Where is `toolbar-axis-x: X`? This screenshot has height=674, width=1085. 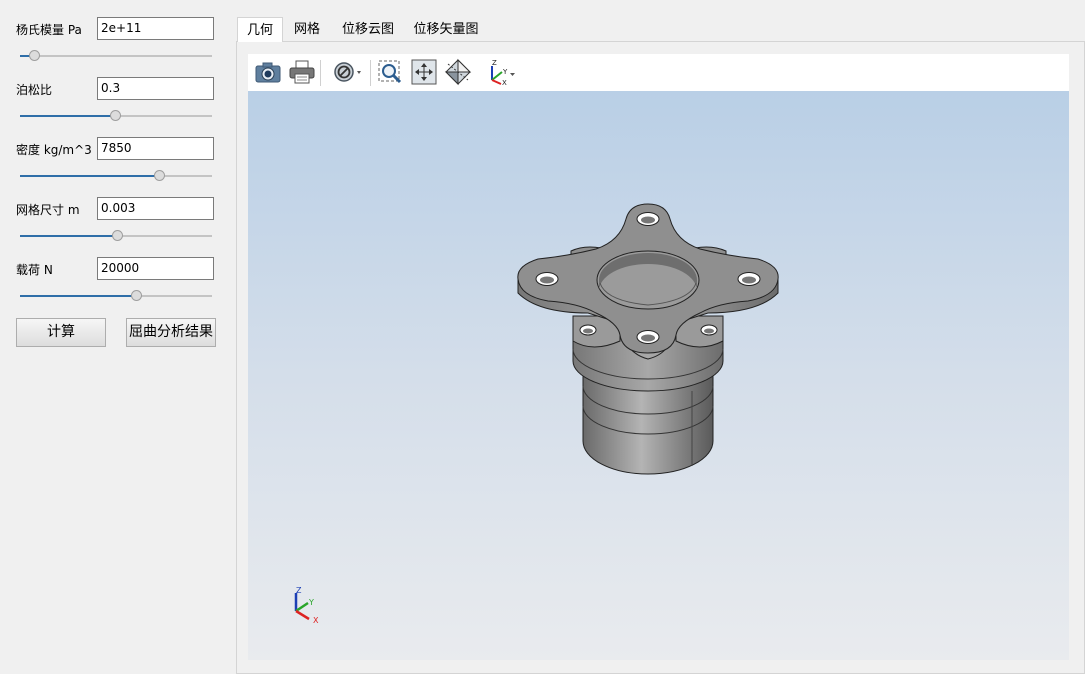
toolbar-axis-x: X is located at coordinates (504, 82).